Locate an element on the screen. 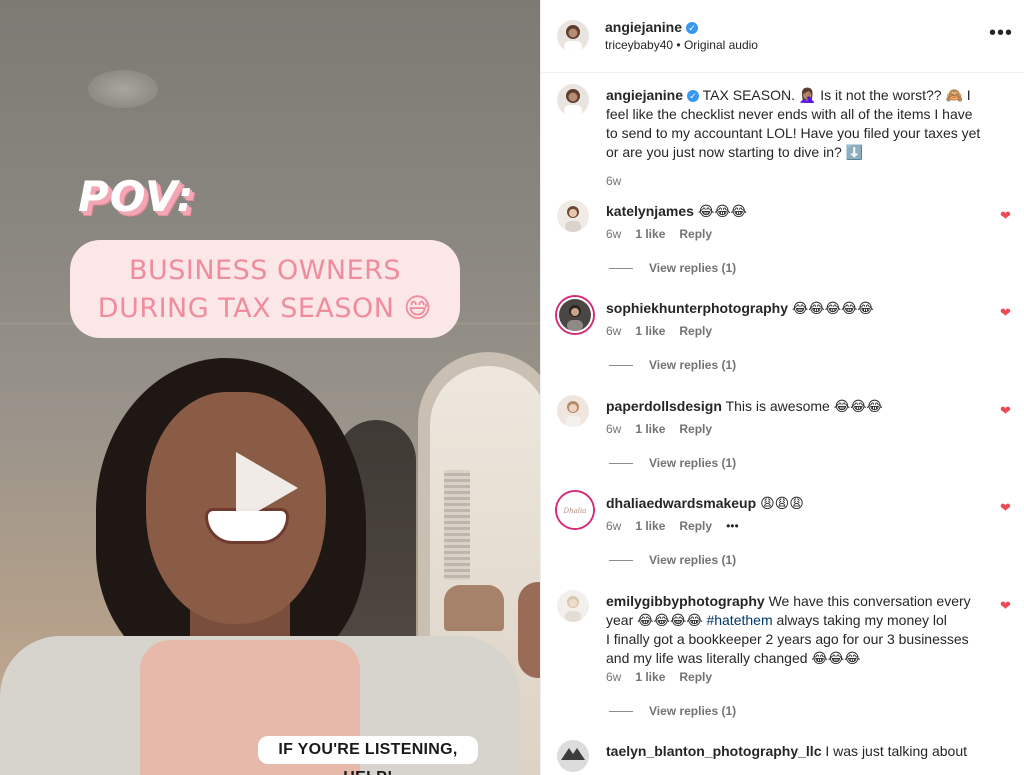  video-caption: IF YOU'RE LISTENING, HELP! is located at coordinates (368, 755).